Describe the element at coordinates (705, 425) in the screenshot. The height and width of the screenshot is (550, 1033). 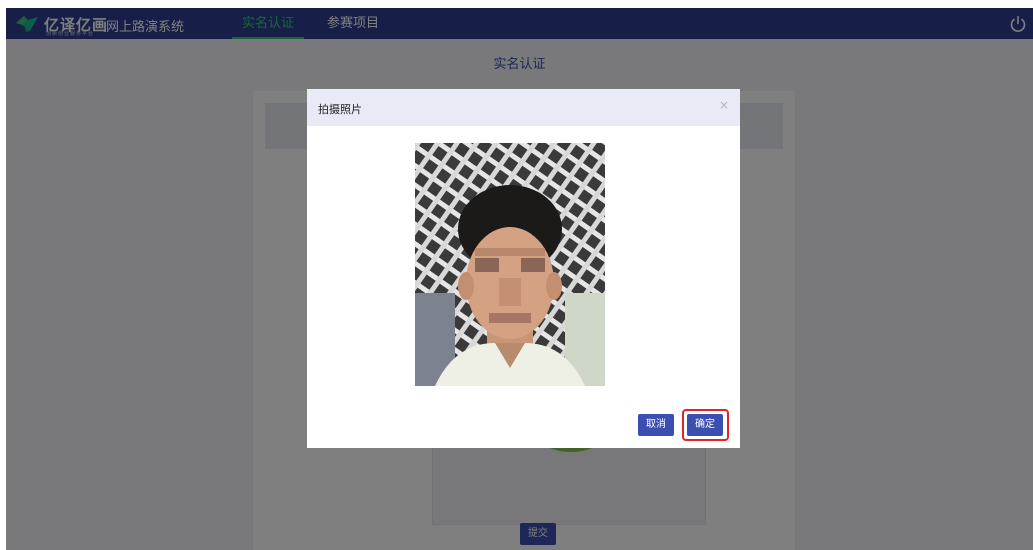
I see `confirm-highlight-box` at that location.